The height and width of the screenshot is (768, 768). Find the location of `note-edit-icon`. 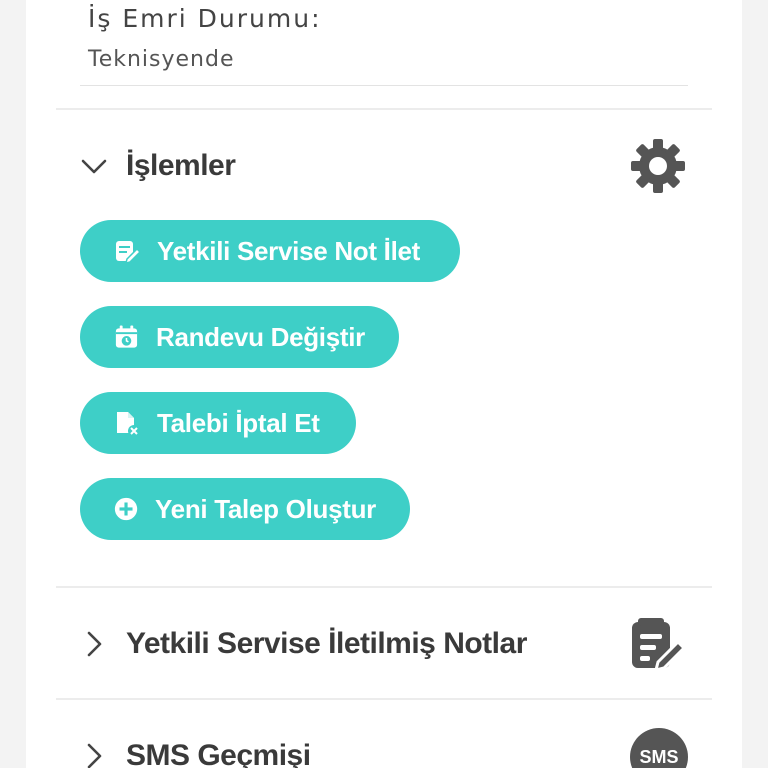

note-edit-icon is located at coordinates (128, 253).